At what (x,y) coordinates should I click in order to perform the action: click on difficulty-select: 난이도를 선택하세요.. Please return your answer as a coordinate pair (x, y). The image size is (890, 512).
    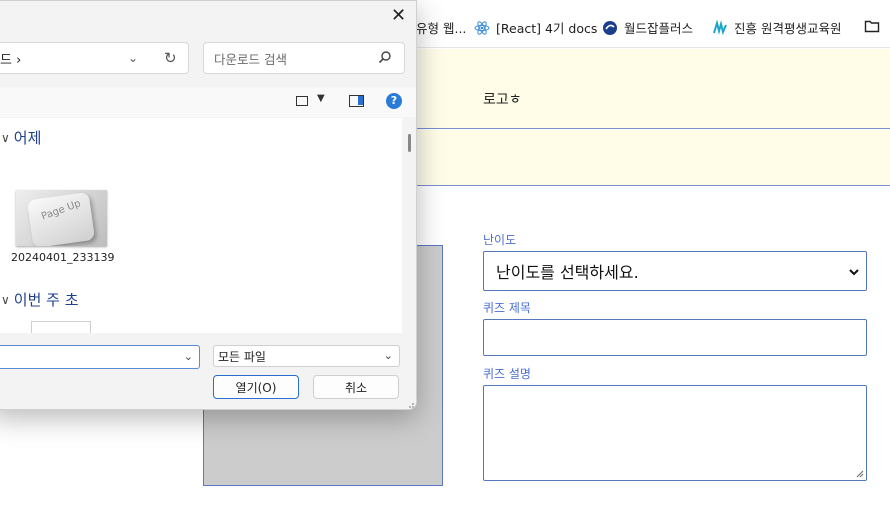
    Looking at the image, I should click on (675, 271).